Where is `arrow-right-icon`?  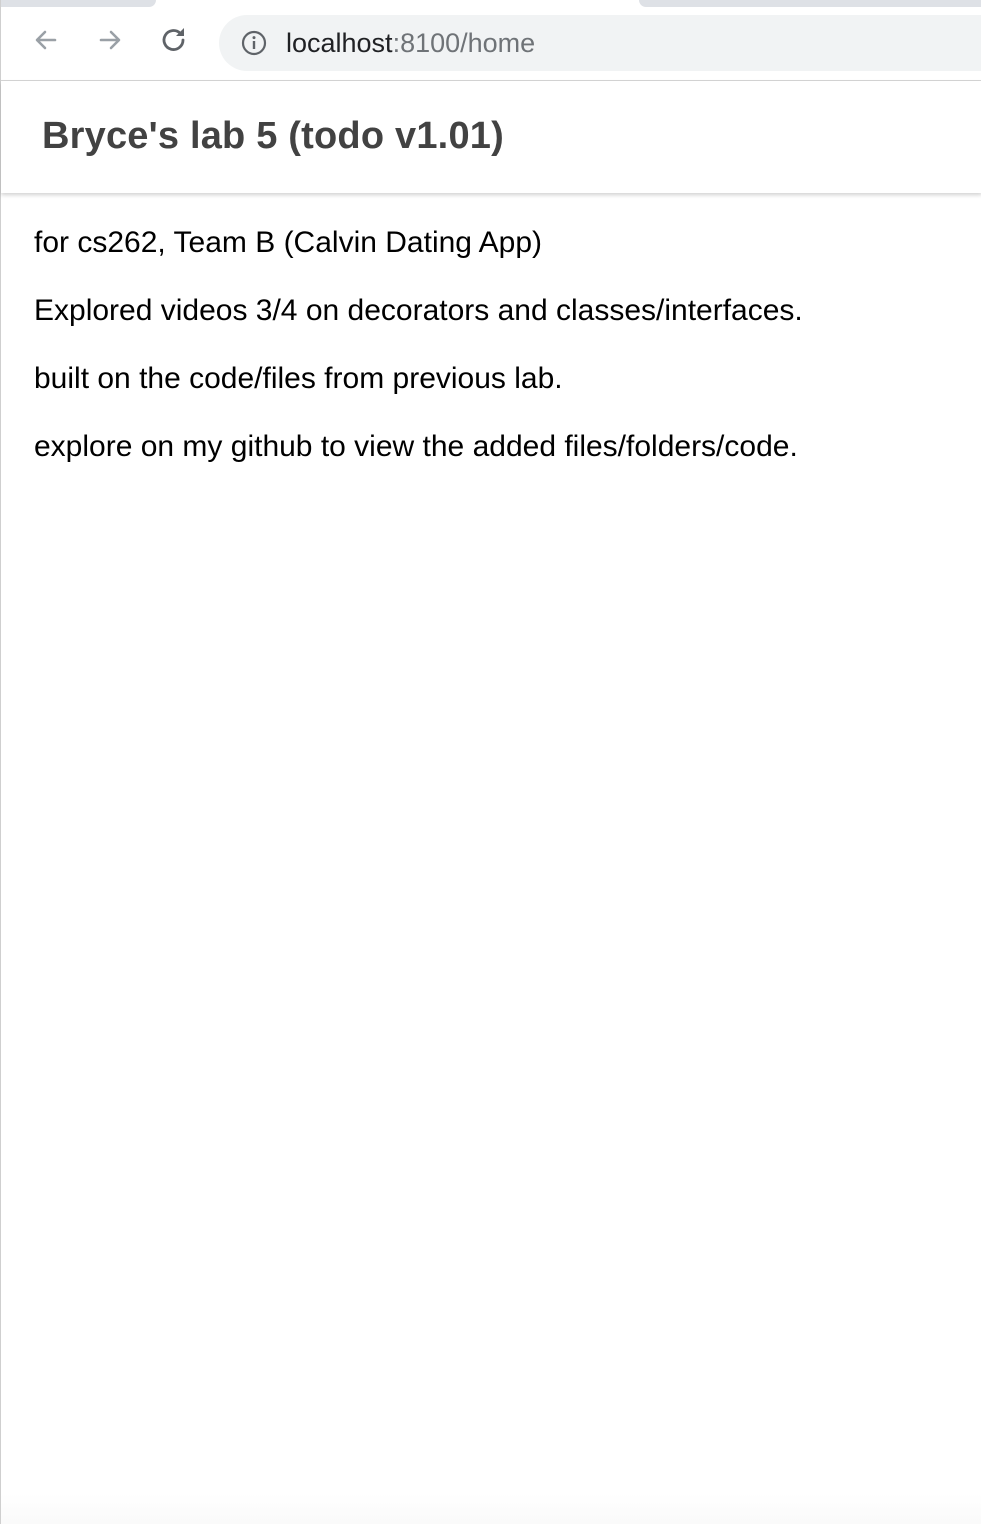
arrow-right-icon is located at coordinates (110, 40).